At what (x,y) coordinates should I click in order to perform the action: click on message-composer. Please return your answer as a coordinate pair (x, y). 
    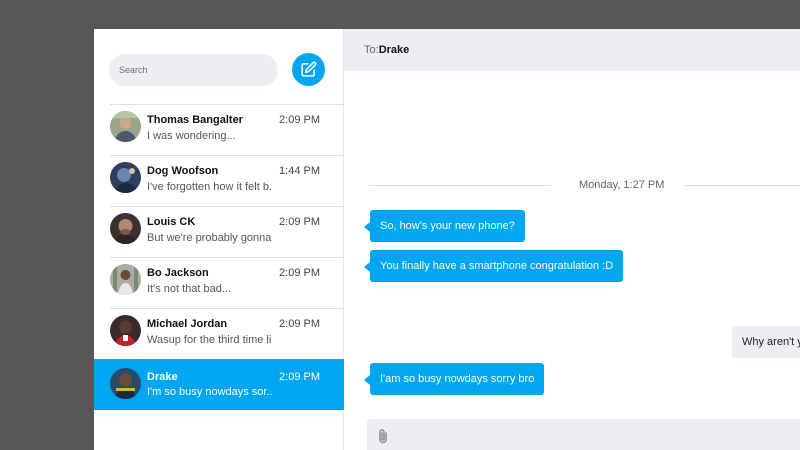
    Looking at the image, I should click on (583, 434).